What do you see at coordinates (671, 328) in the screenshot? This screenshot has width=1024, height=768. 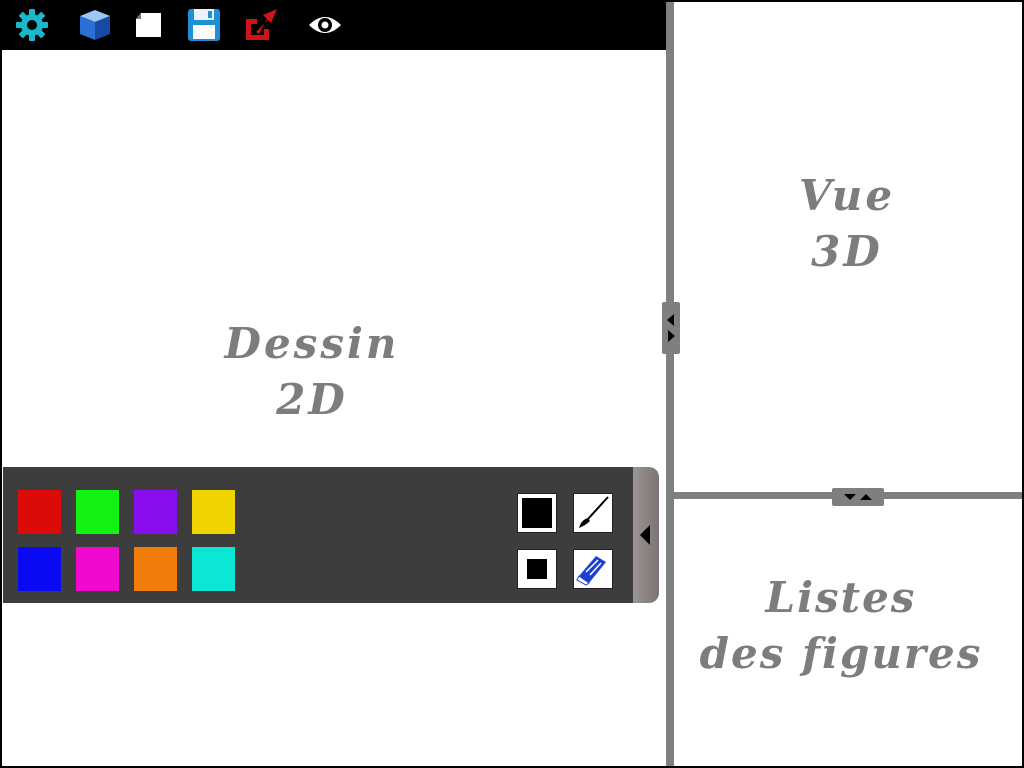 I see `vertical-splitter-handle` at bounding box center [671, 328].